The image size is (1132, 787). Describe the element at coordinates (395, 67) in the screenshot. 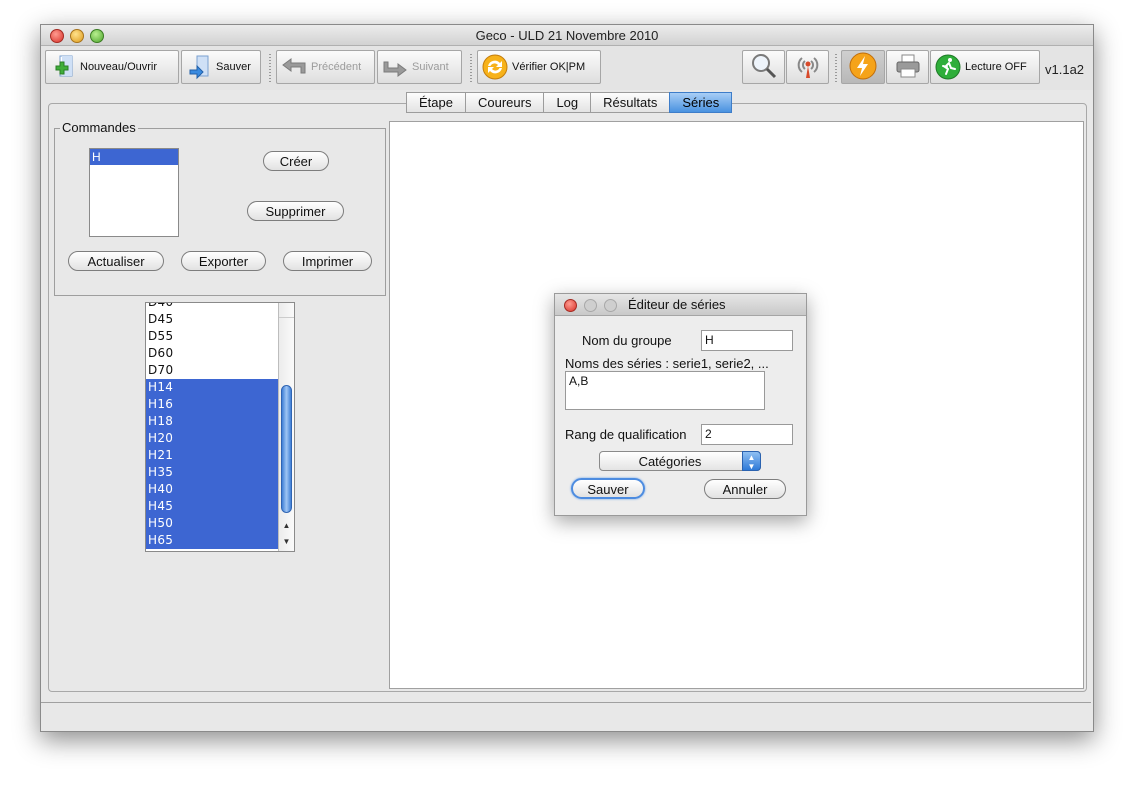

I see `forward-arrow-icon` at that location.